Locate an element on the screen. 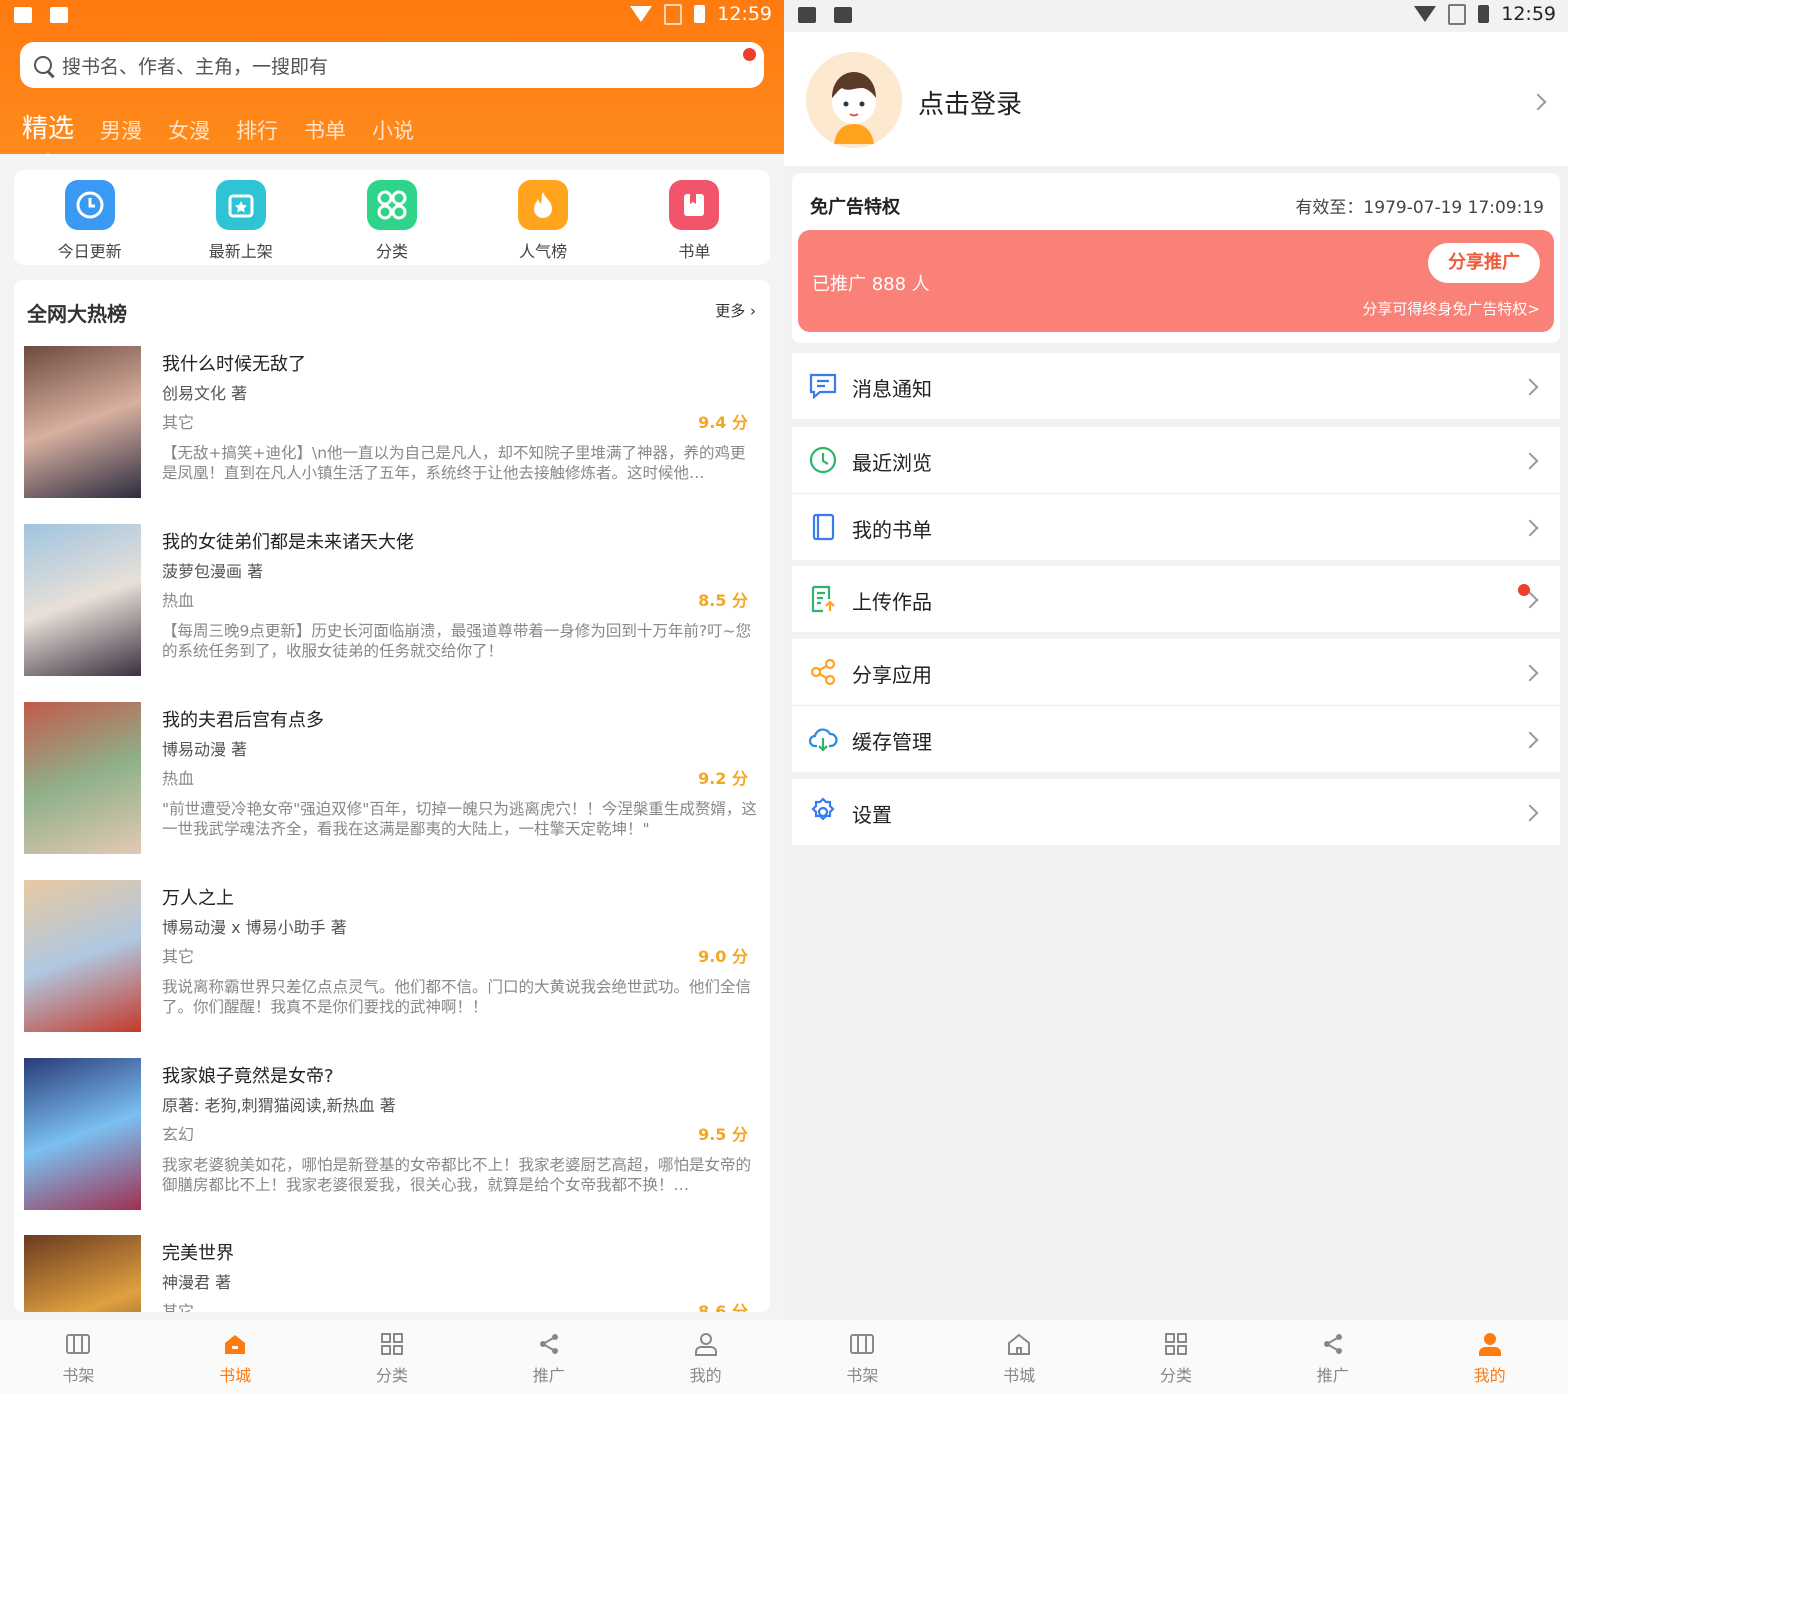 The width and height of the screenshot is (1800, 1600). menu-item-history: 最近浏览 is located at coordinates (1176, 460).